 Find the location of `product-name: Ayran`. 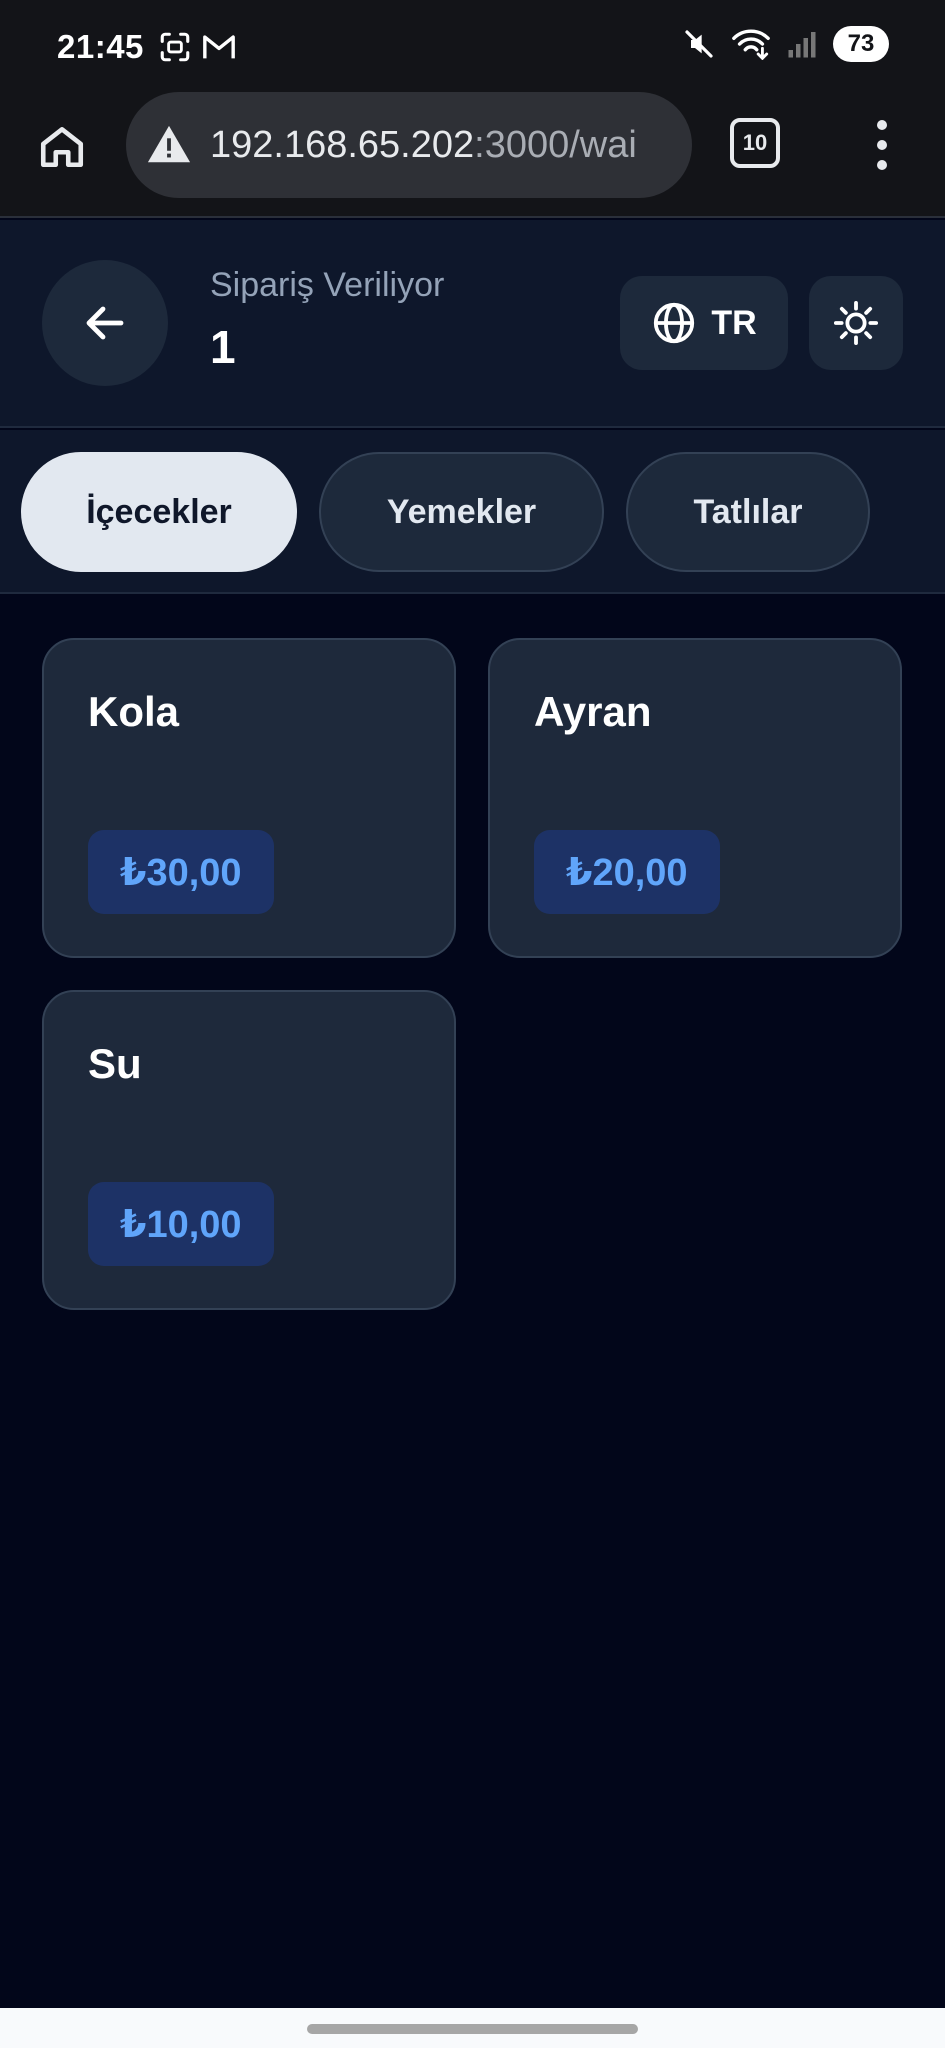

product-name: Ayran is located at coordinates (593, 711).